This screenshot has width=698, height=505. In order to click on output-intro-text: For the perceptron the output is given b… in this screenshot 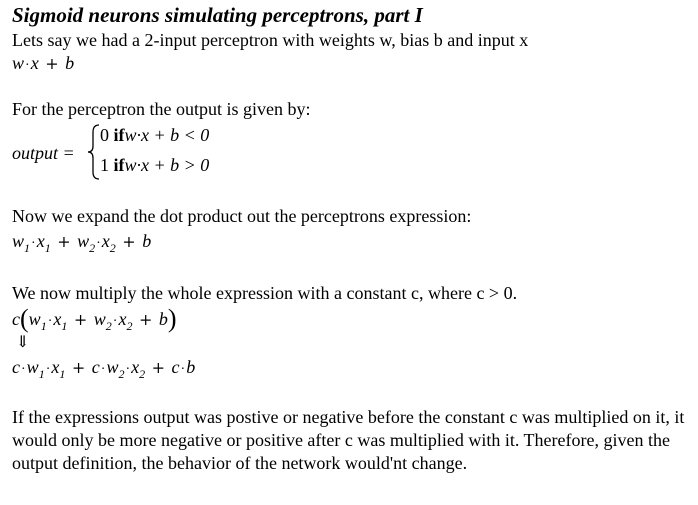, I will do `click(161, 109)`.